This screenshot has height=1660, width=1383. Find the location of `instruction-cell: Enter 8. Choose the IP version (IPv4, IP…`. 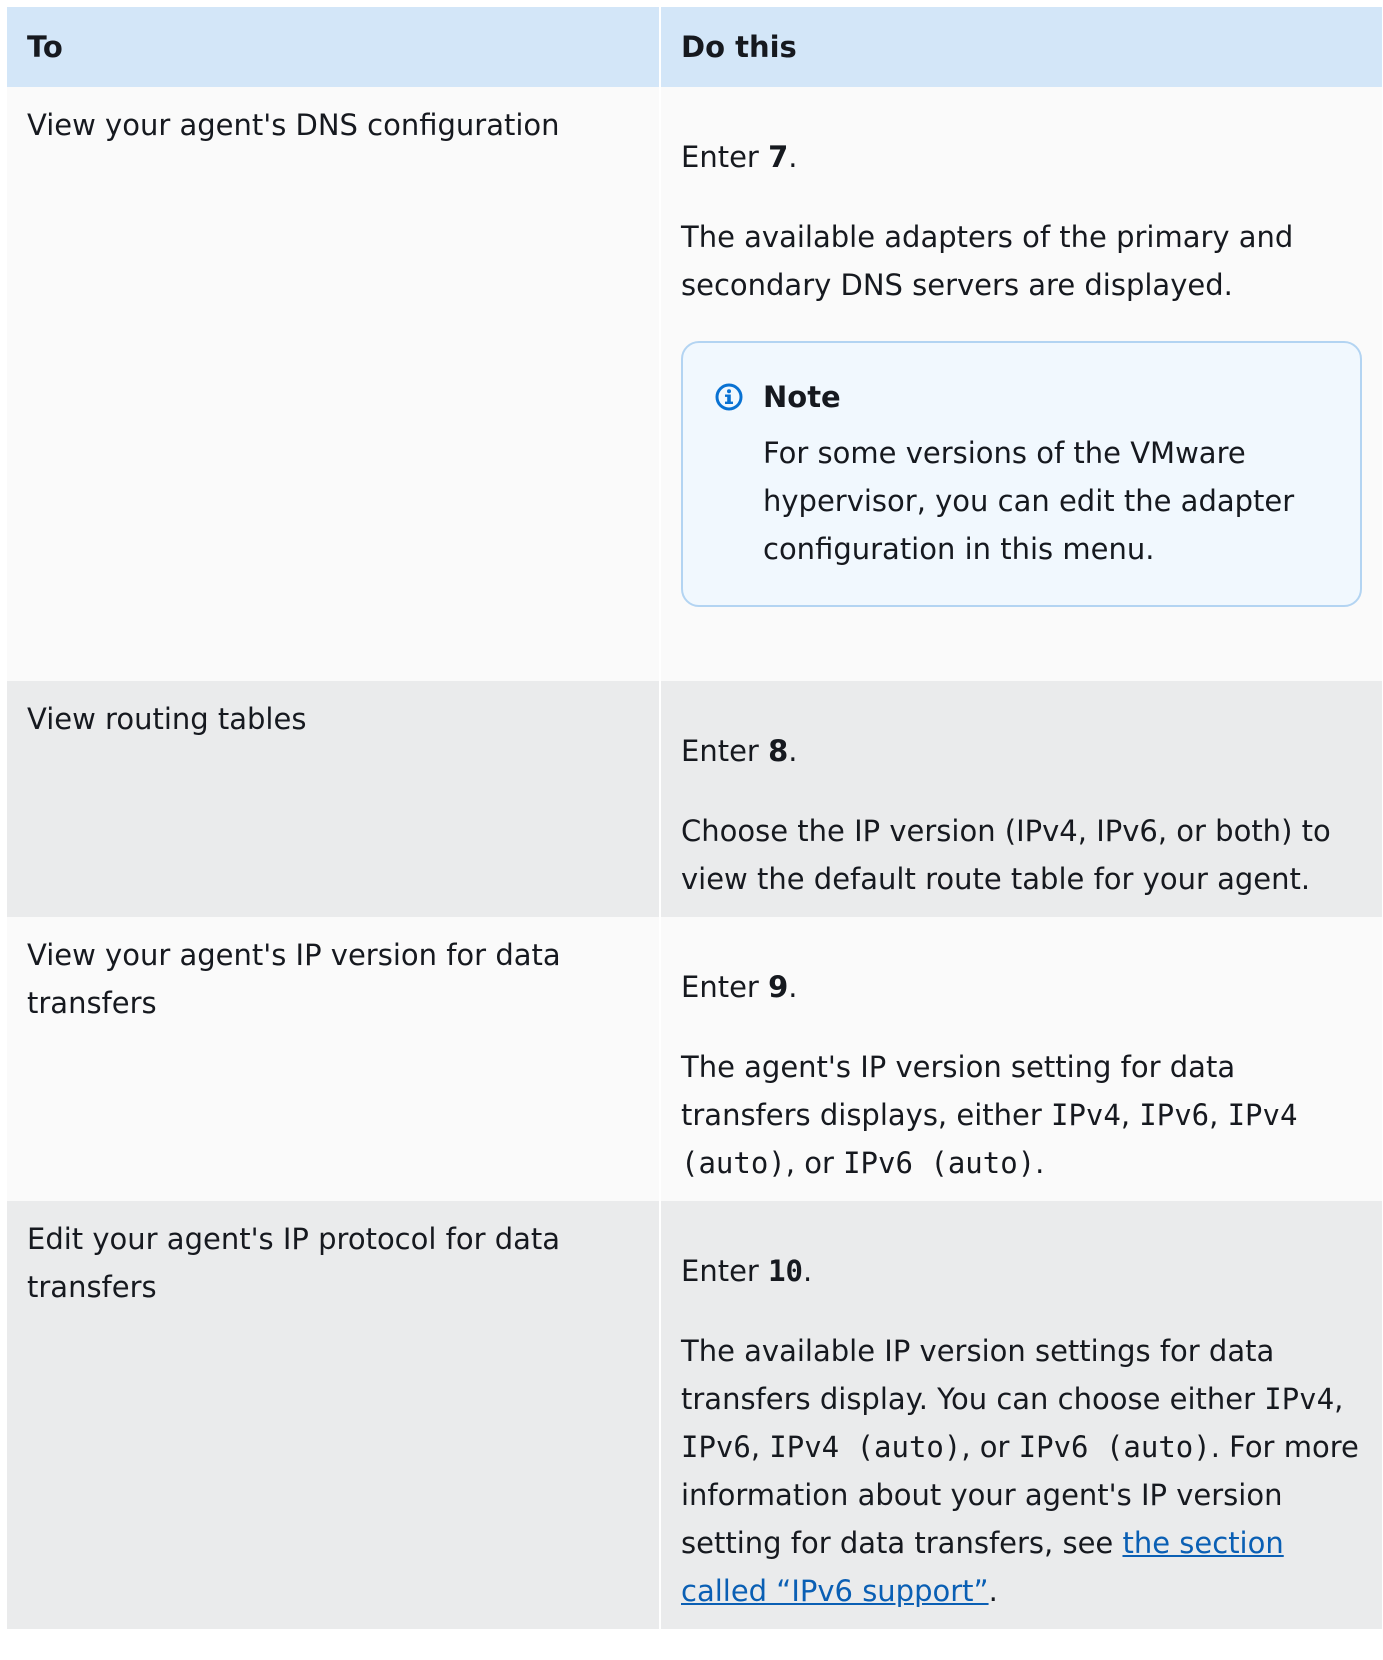

instruction-cell: Enter 8. Choose the IP version (IPv4, IP… is located at coordinates (1021, 799).